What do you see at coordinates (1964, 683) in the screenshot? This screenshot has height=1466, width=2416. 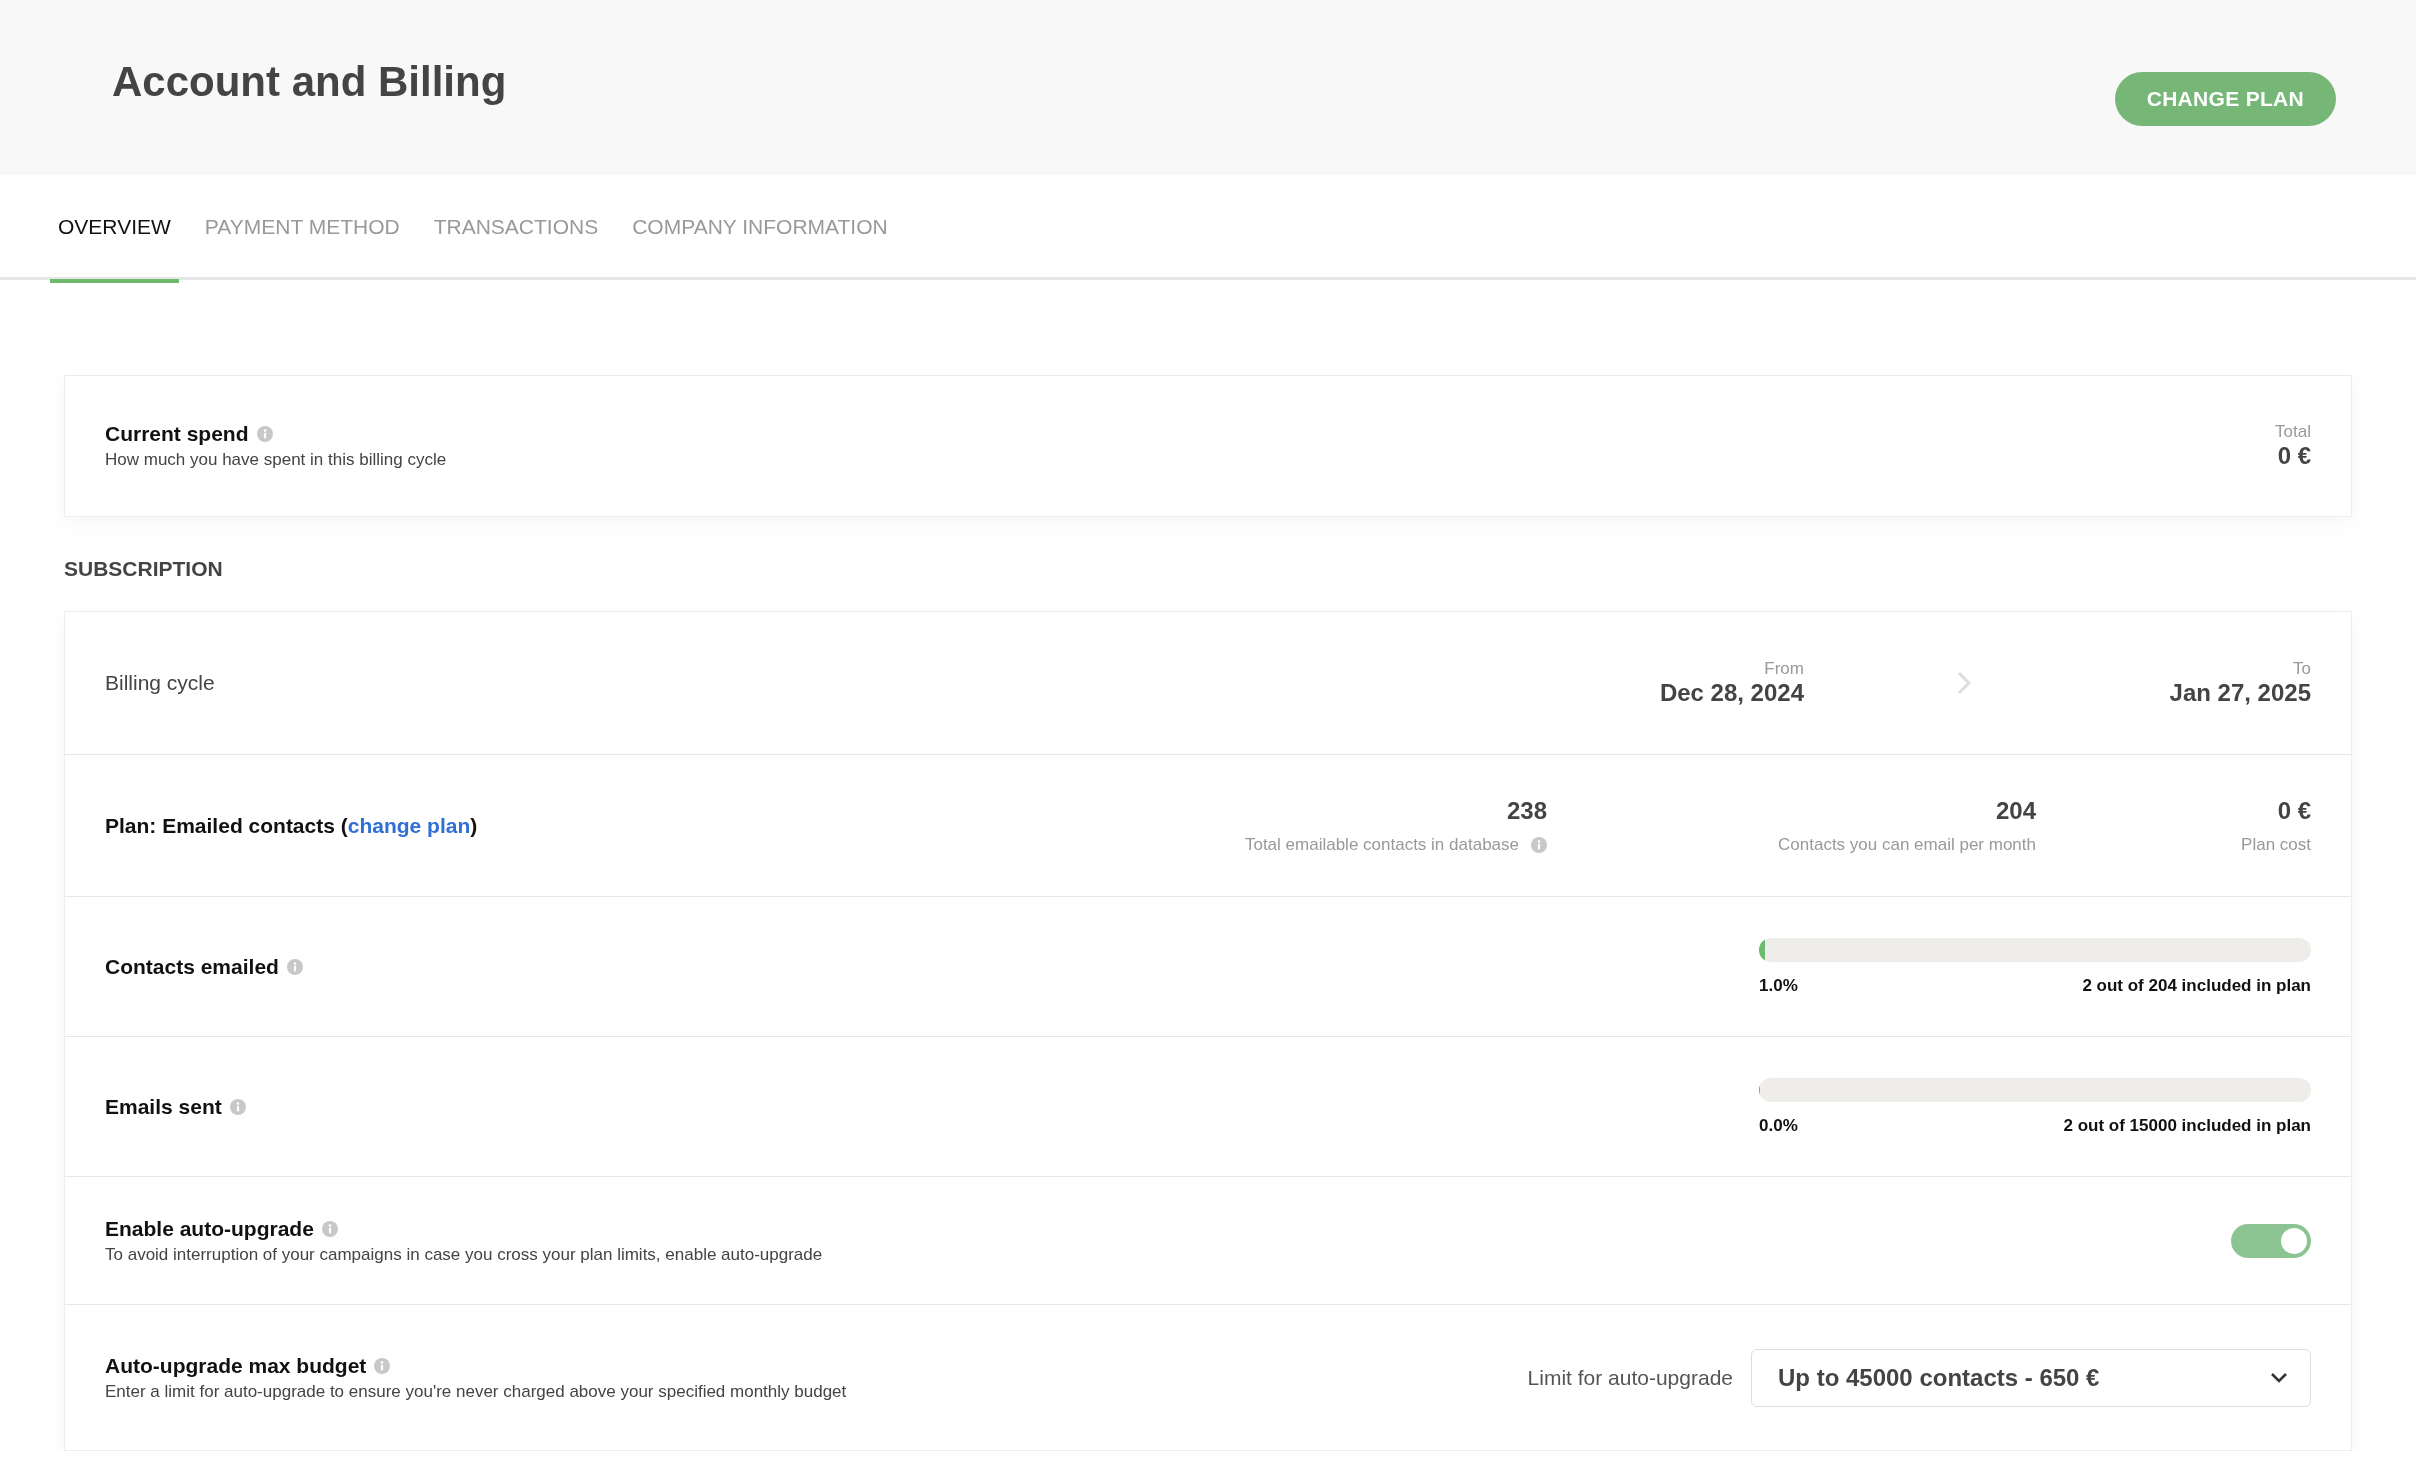 I see `chevron-right-icon` at bounding box center [1964, 683].